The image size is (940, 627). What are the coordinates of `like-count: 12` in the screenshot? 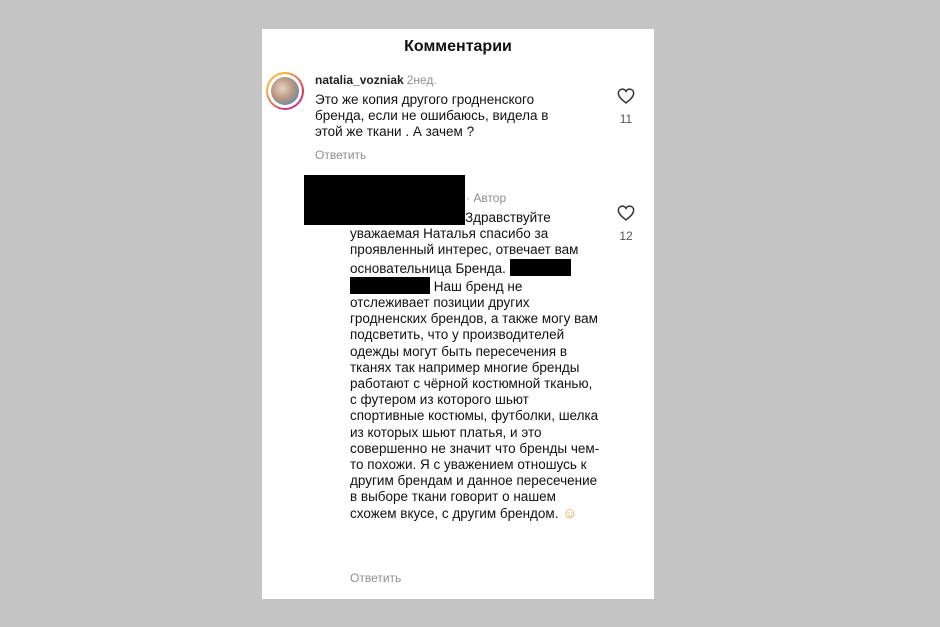 It's located at (626, 236).